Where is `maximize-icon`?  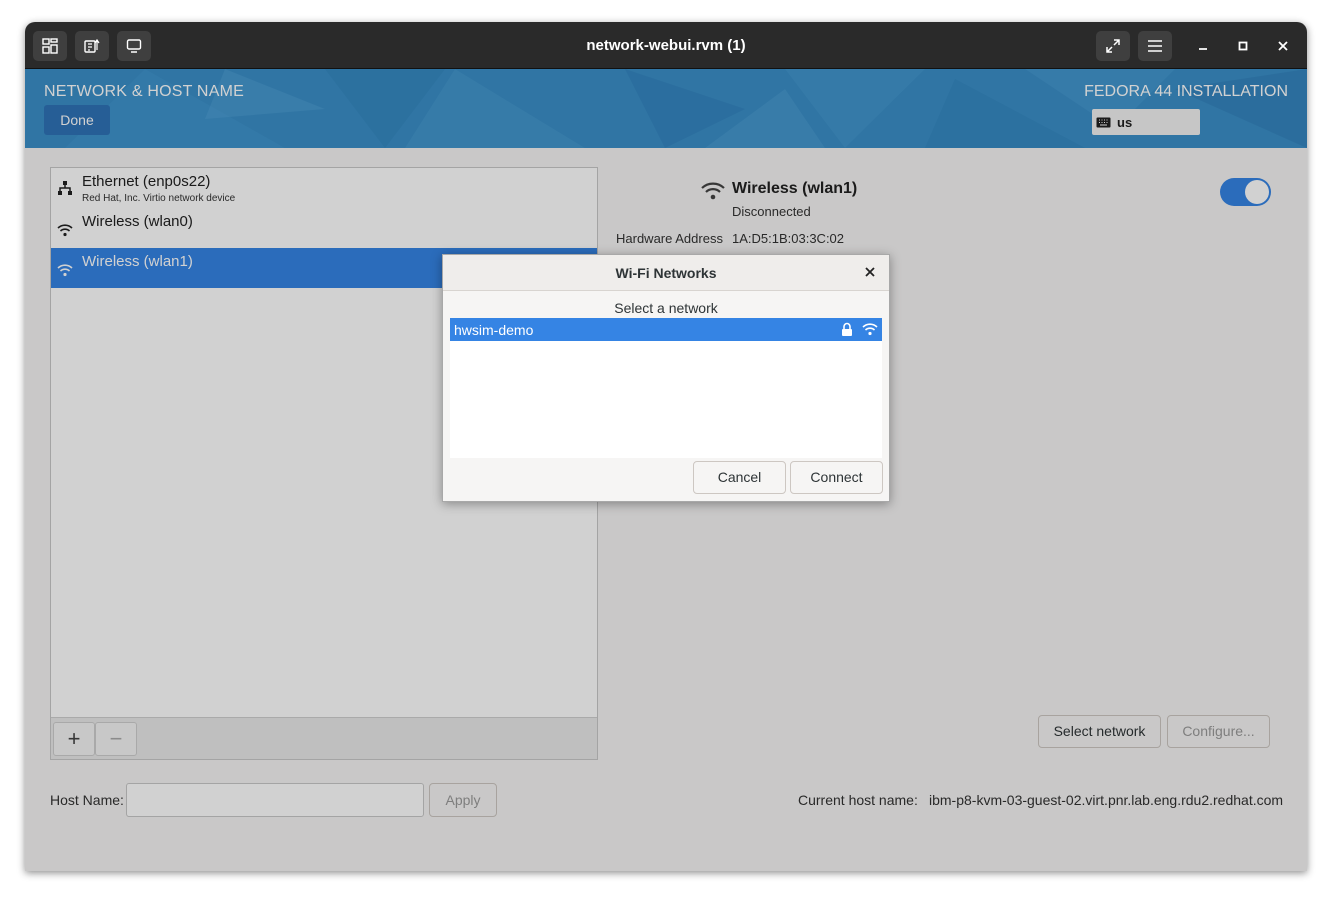 maximize-icon is located at coordinates (1243, 46).